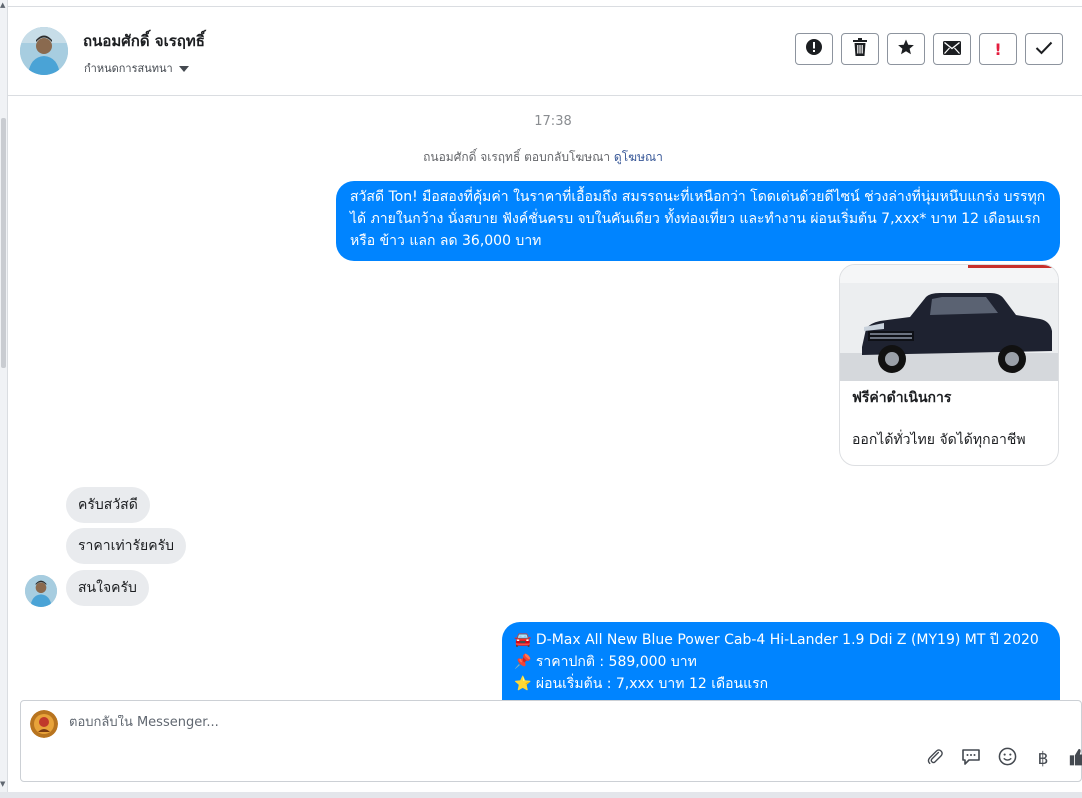 The image size is (1082, 798). I want to click on outgoing-message-line: ⭐ ผ่อนเริ่มต้น : 7,xxx บาท 12 เดือนแรก, so click(641, 684).